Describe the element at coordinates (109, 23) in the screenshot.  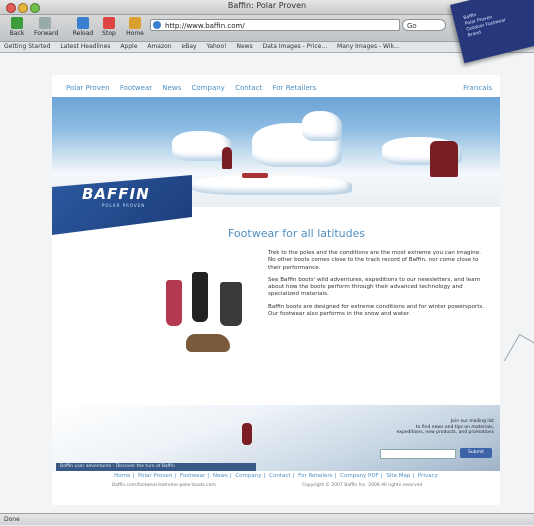
I see `stop-icon` at that location.